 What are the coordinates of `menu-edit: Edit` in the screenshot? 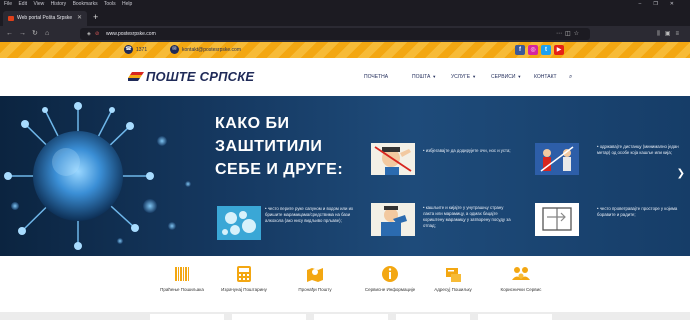 It's located at (22, 4).